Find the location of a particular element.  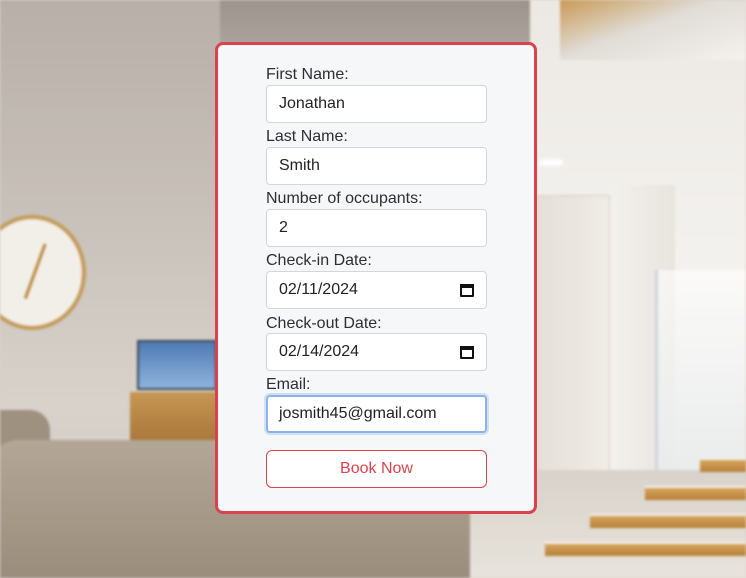

upper-staircase is located at coordinates (653, 30).